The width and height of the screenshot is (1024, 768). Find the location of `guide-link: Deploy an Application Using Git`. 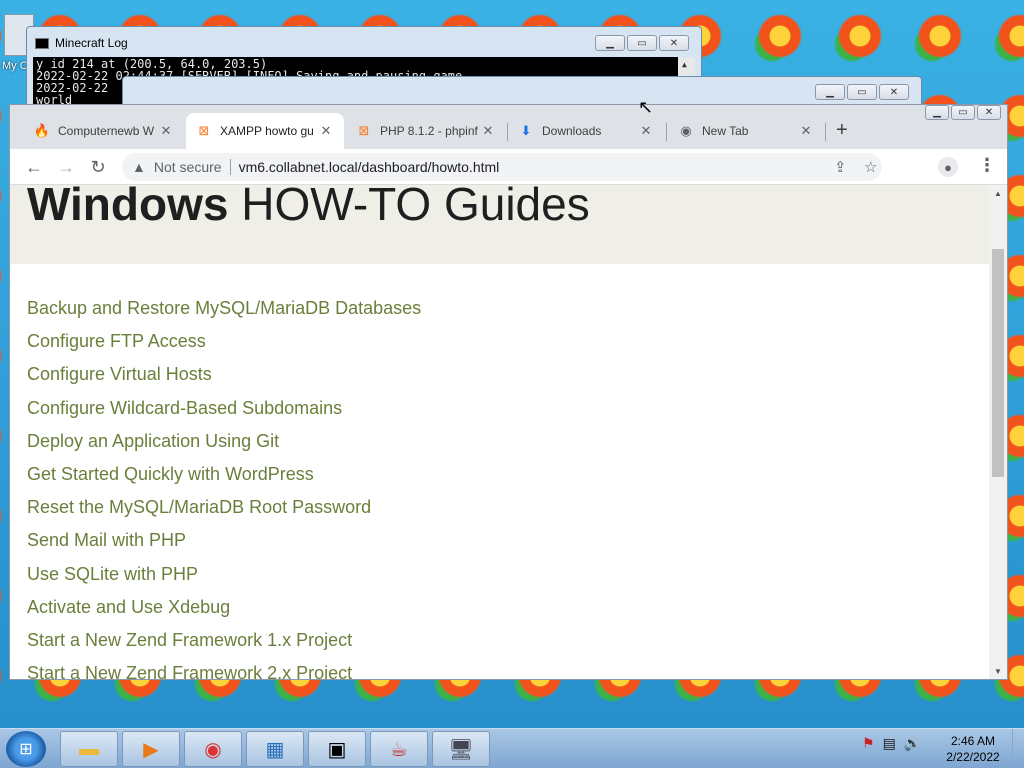

guide-link: Deploy an Application Using Git is located at coordinates (224, 447).